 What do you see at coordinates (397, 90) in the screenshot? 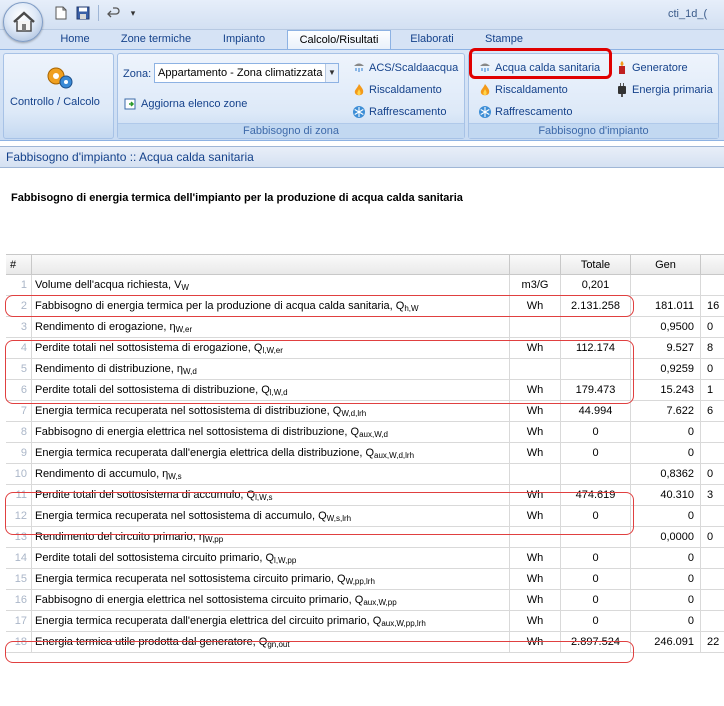
I see `zona-riscaldamento-button: Riscaldamento` at bounding box center [397, 90].